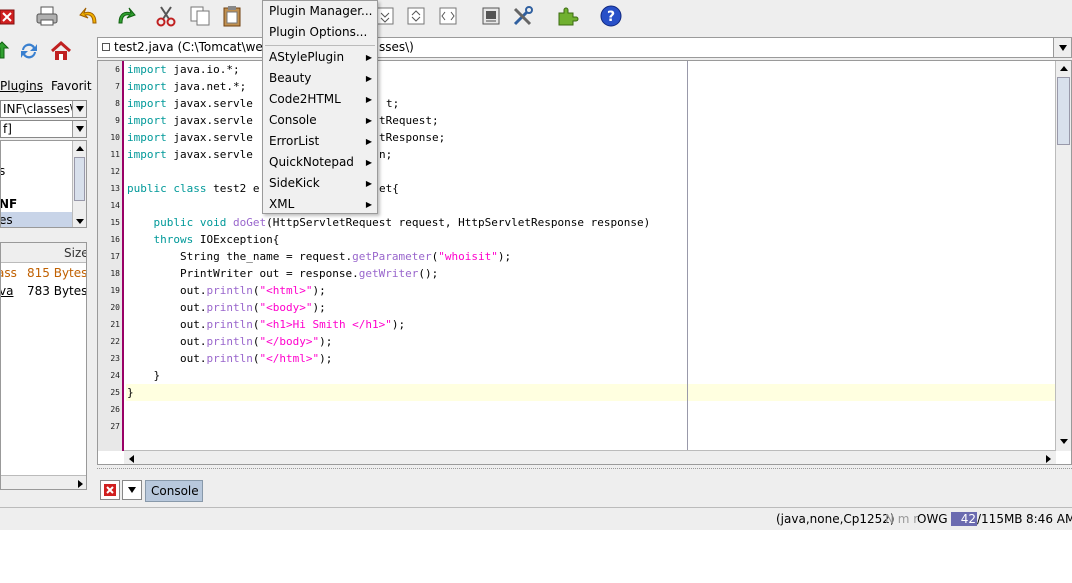 The image size is (1072, 583). Describe the element at coordinates (117, 120) in the screenshot. I see `line-number: 9` at that location.